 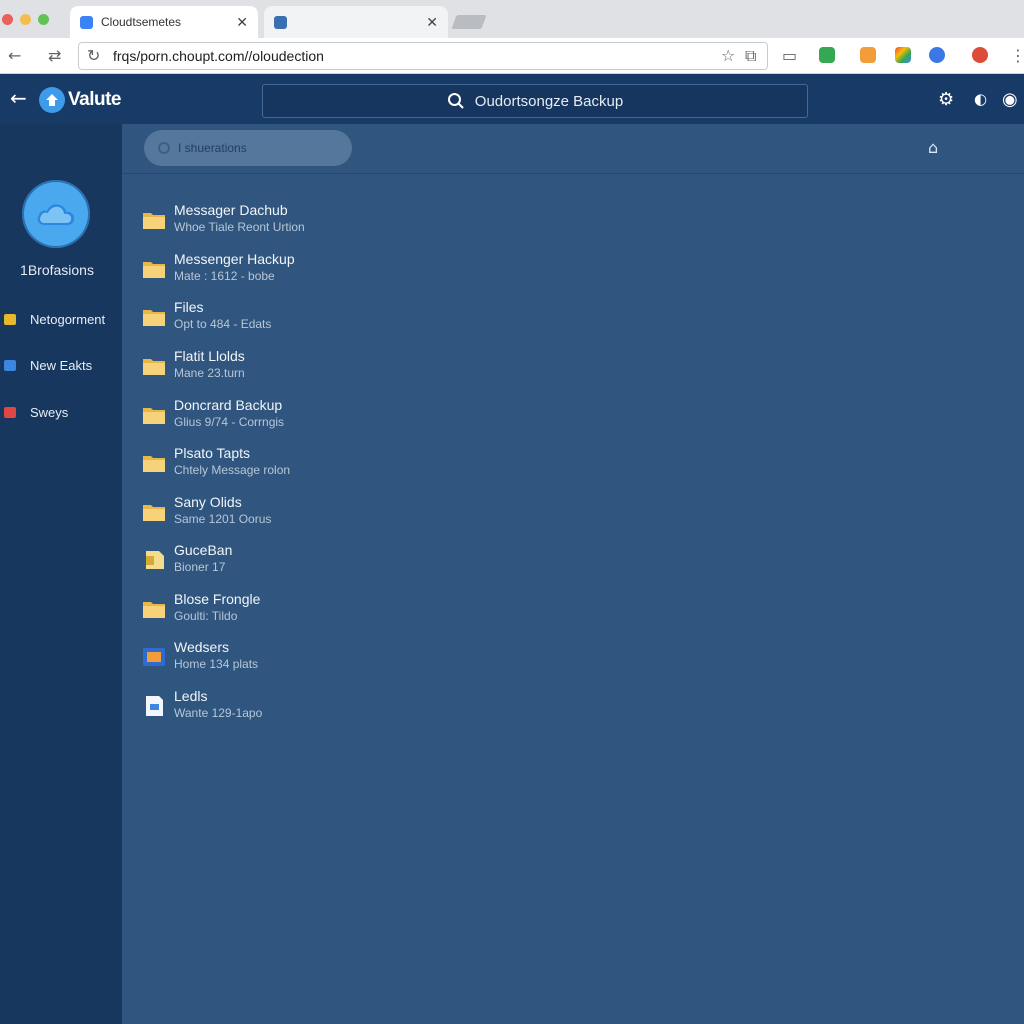 What do you see at coordinates (212, 148) in the screenshot?
I see `filter-pill-text: I shuerations` at bounding box center [212, 148].